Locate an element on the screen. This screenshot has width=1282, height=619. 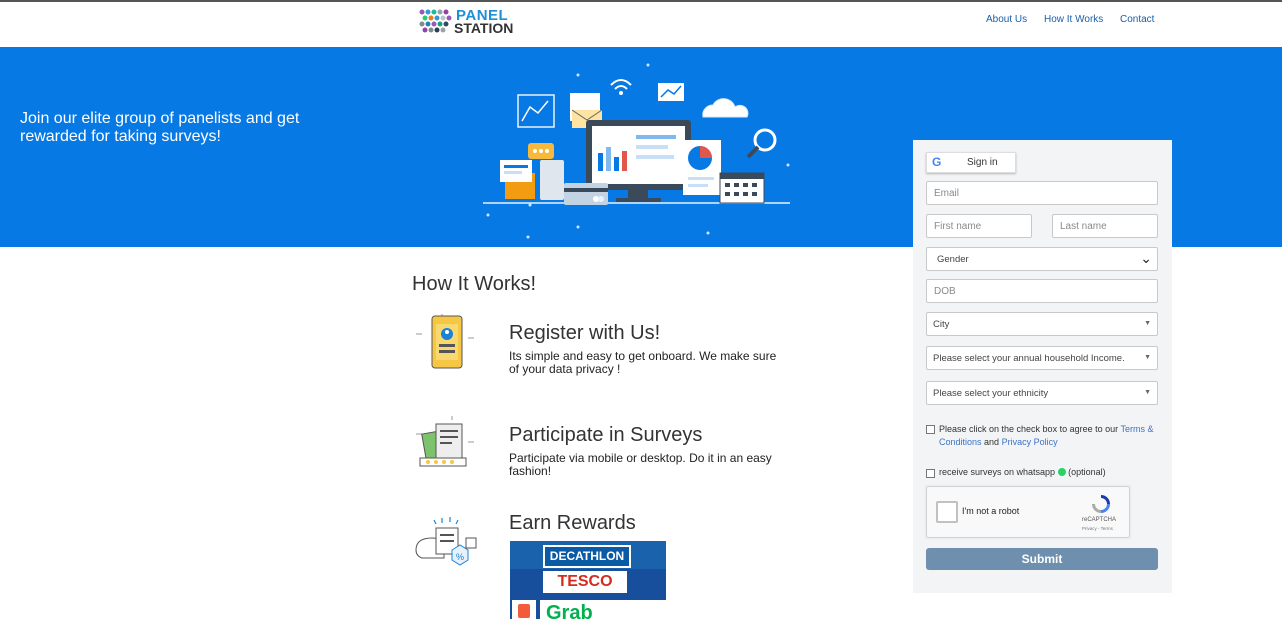
terms-checkbox is located at coordinates (930, 429).